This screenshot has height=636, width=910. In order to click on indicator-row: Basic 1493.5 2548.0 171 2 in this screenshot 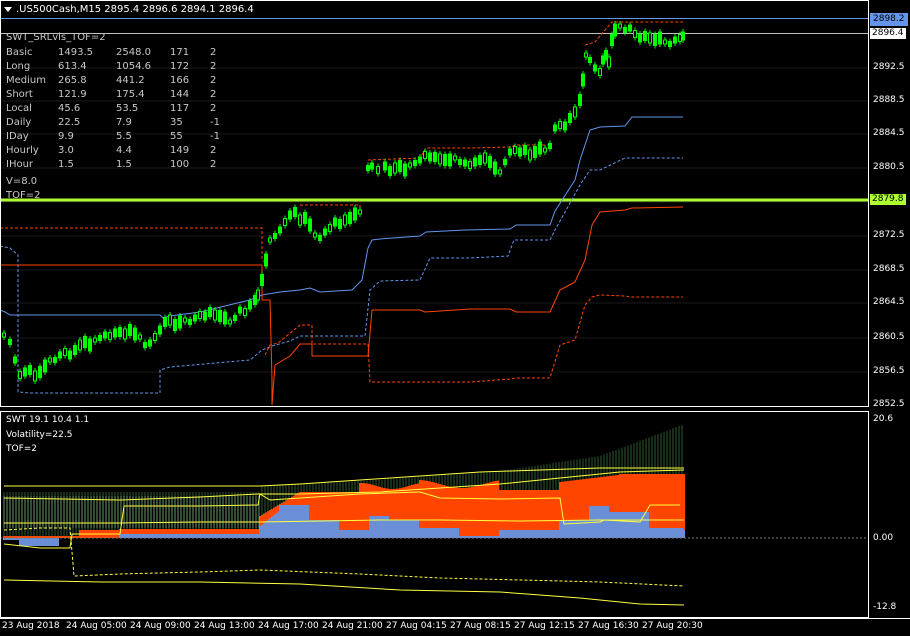, I will do `click(118, 53)`.